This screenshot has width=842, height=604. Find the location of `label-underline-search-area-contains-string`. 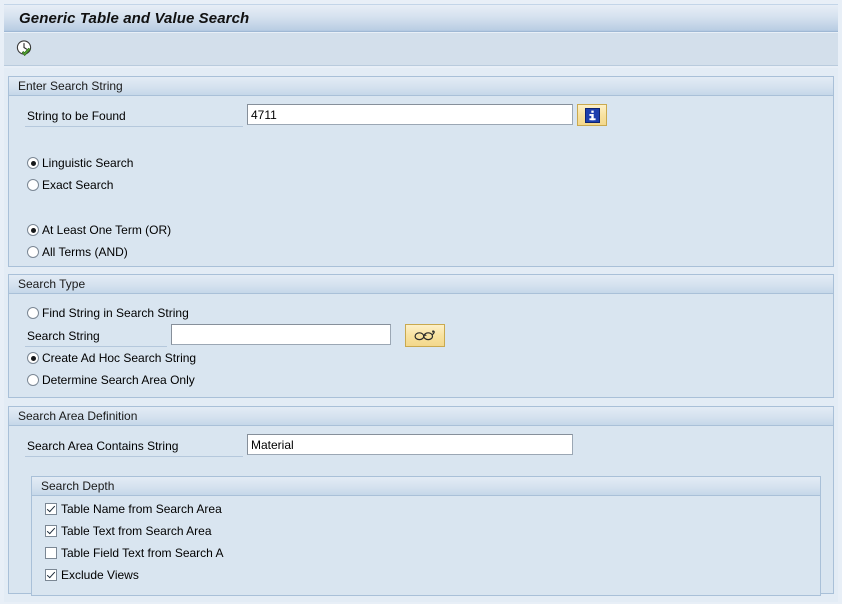

label-underline-search-area-contains-string is located at coordinates (134, 456).